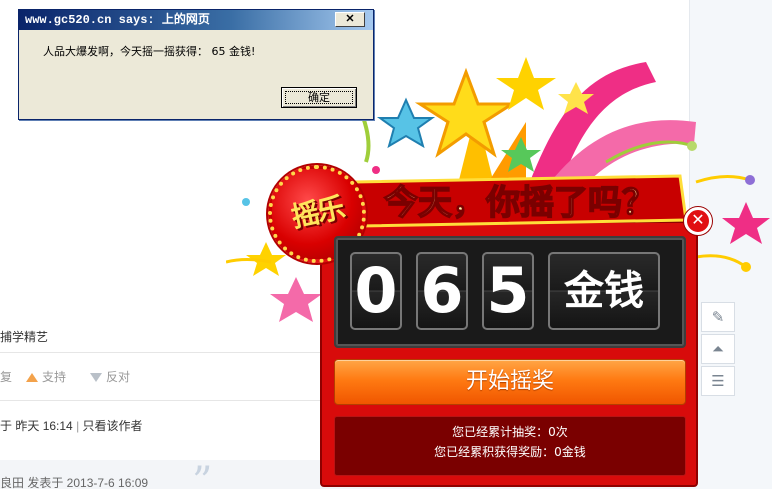 The image size is (772, 489). I want to click on unit-card: 金钱, so click(604, 291).